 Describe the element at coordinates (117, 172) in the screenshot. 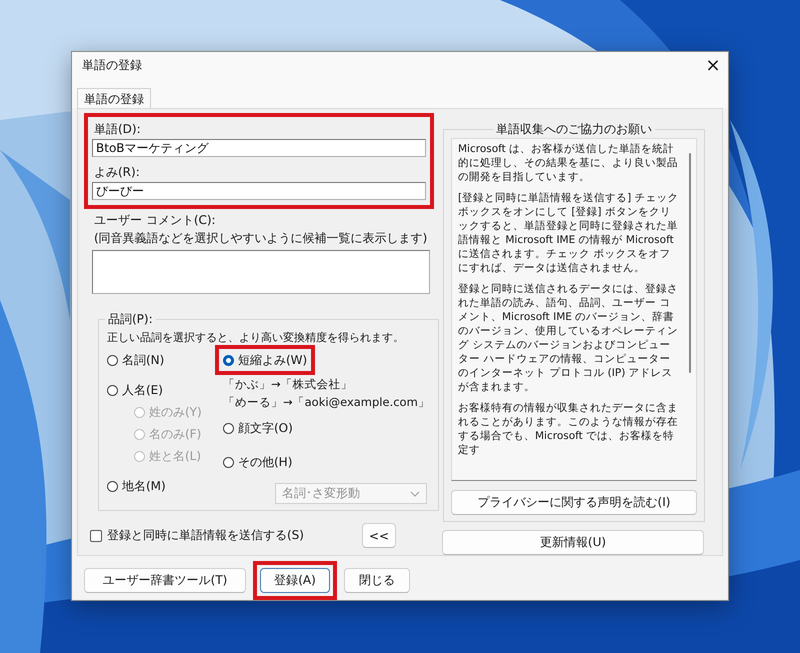

I see `field-label: よみ(R):` at that location.